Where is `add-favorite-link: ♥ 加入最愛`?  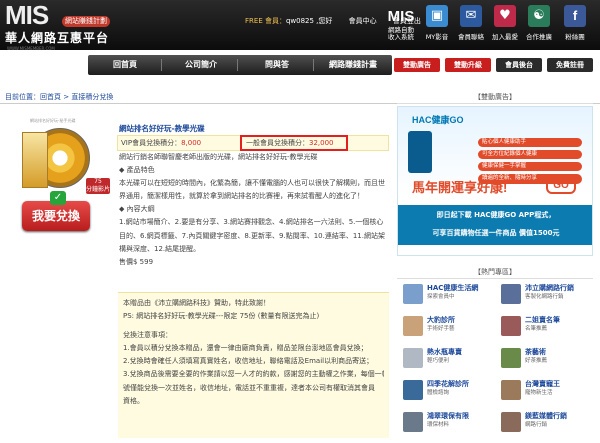 add-favorite-link: ♥ 加入最愛 is located at coordinates (505, 25).